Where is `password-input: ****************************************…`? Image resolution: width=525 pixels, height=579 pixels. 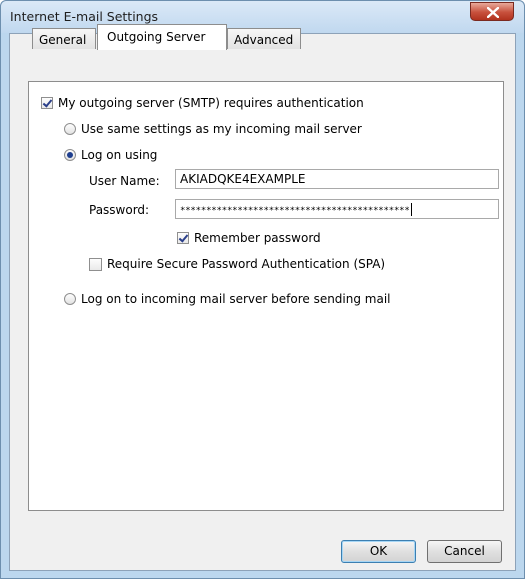
password-input: ****************************************… is located at coordinates (337, 209).